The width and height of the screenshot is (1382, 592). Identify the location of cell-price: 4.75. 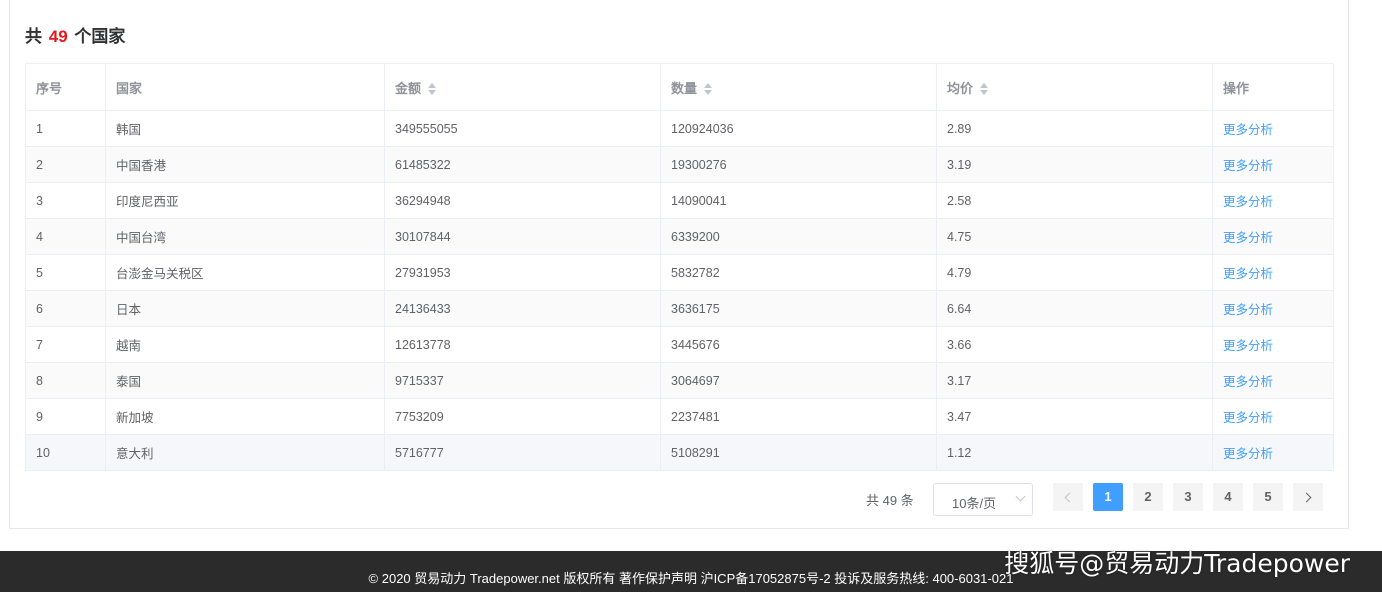
(1074, 236).